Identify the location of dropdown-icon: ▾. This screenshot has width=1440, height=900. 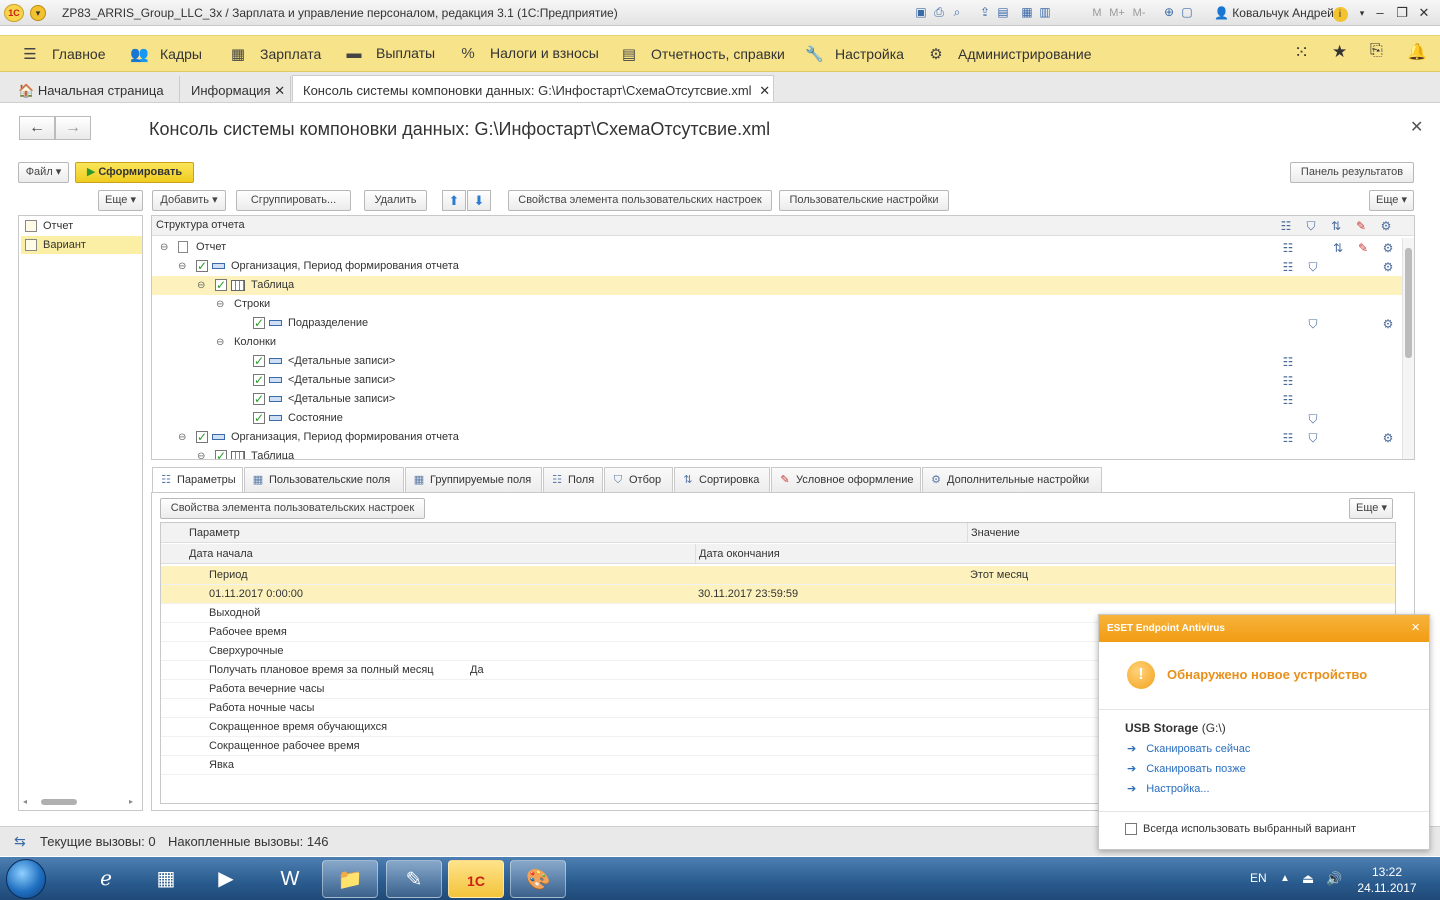
(1362, 13).